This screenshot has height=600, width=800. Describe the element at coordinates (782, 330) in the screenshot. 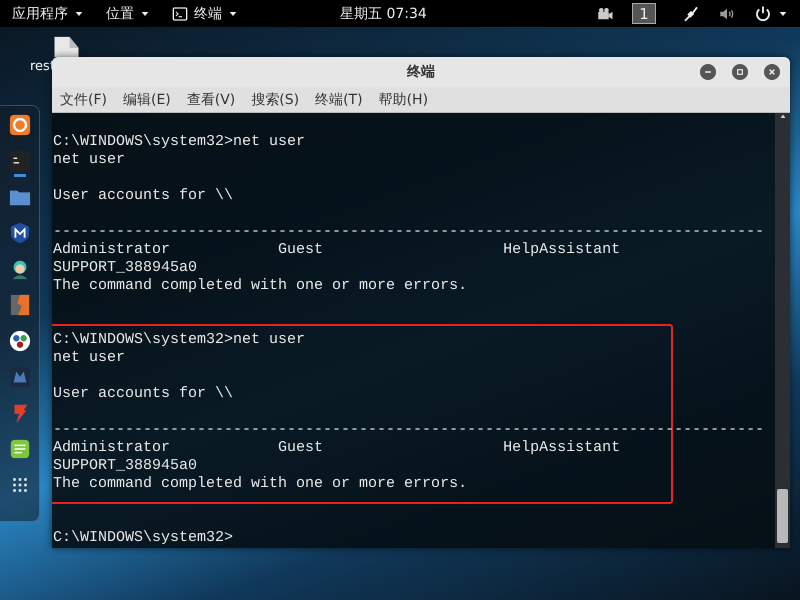

I see `scrollbar` at that location.